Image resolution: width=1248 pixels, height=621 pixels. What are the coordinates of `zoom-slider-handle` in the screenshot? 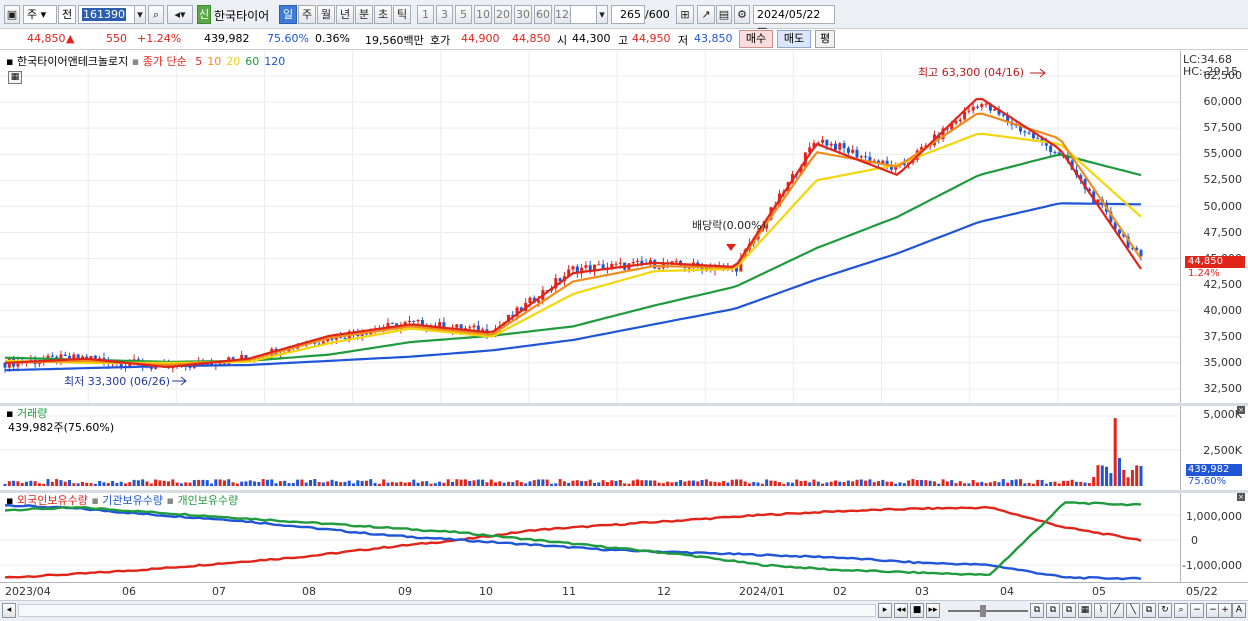 It's located at (983, 611).